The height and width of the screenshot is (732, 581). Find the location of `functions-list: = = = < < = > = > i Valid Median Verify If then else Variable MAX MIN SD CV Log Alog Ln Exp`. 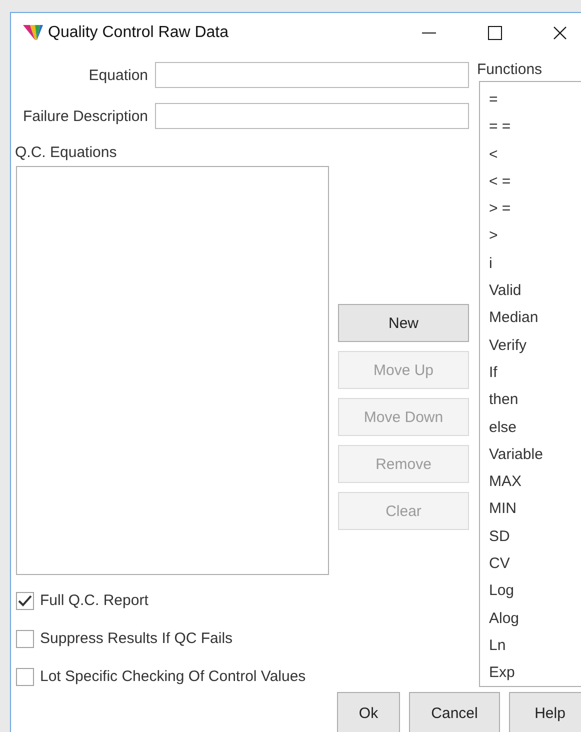

functions-list: = = = < < = > = > i Valid Median Verify If then else Variable MAX MIN SD CV Log Alog Ln Exp is located at coordinates (530, 384).